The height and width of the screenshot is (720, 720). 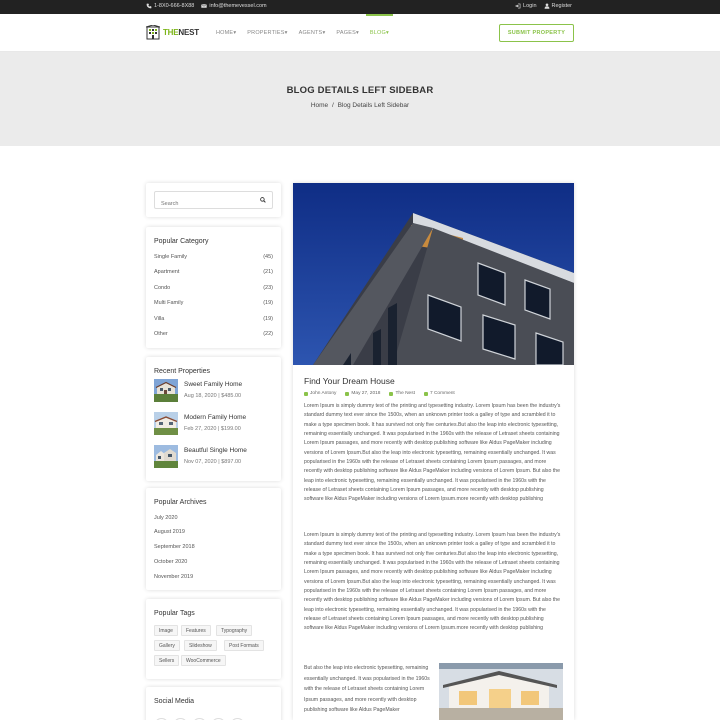 I want to click on envelope-icon, so click(x=204, y=6).